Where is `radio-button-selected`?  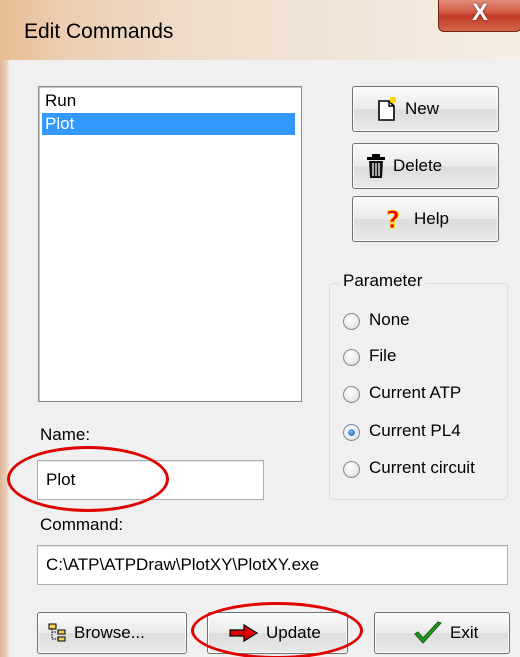
radio-button-selected is located at coordinates (351, 432).